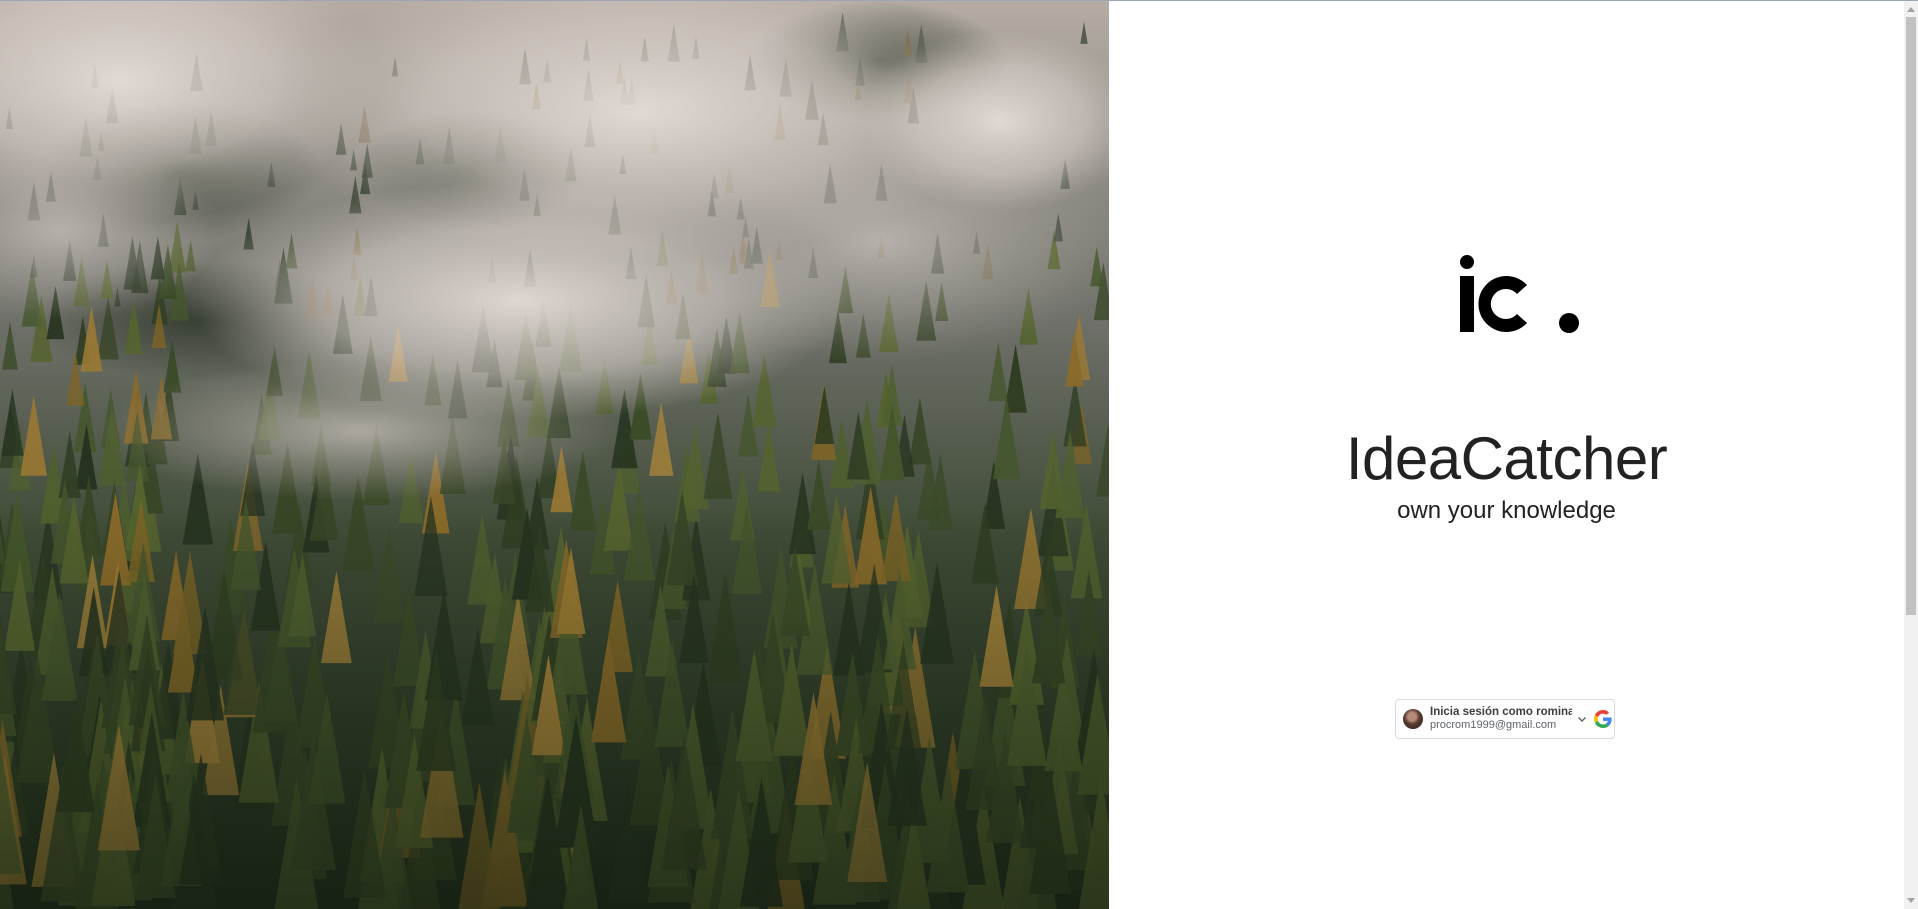  Describe the element at coordinates (1506, 458) in the screenshot. I see `app-title: IdeaCatcher` at that location.